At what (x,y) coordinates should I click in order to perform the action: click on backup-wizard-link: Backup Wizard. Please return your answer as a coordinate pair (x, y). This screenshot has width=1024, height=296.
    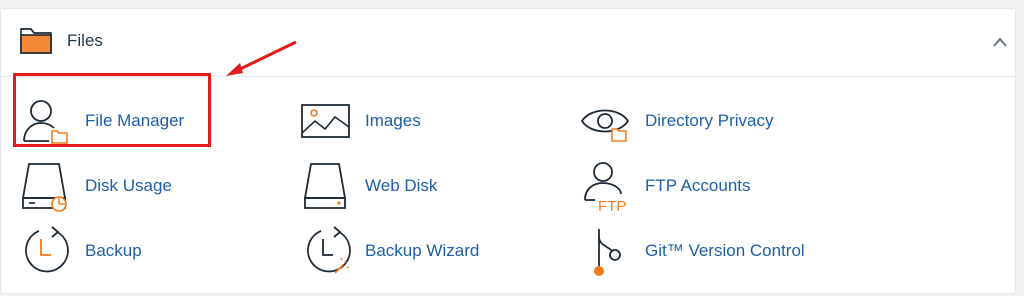
    Looking at the image, I should click on (394, 251).